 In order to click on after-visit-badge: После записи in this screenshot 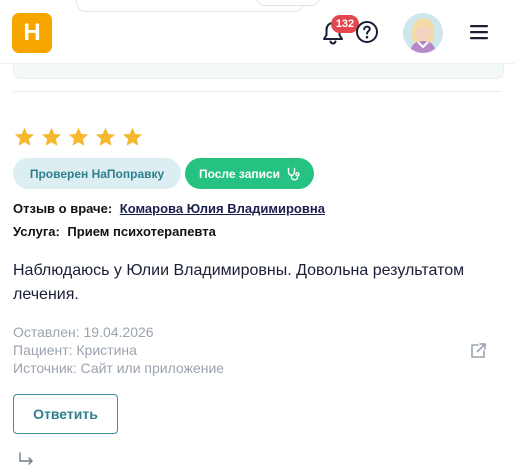, I will do `click(249, 173)`.